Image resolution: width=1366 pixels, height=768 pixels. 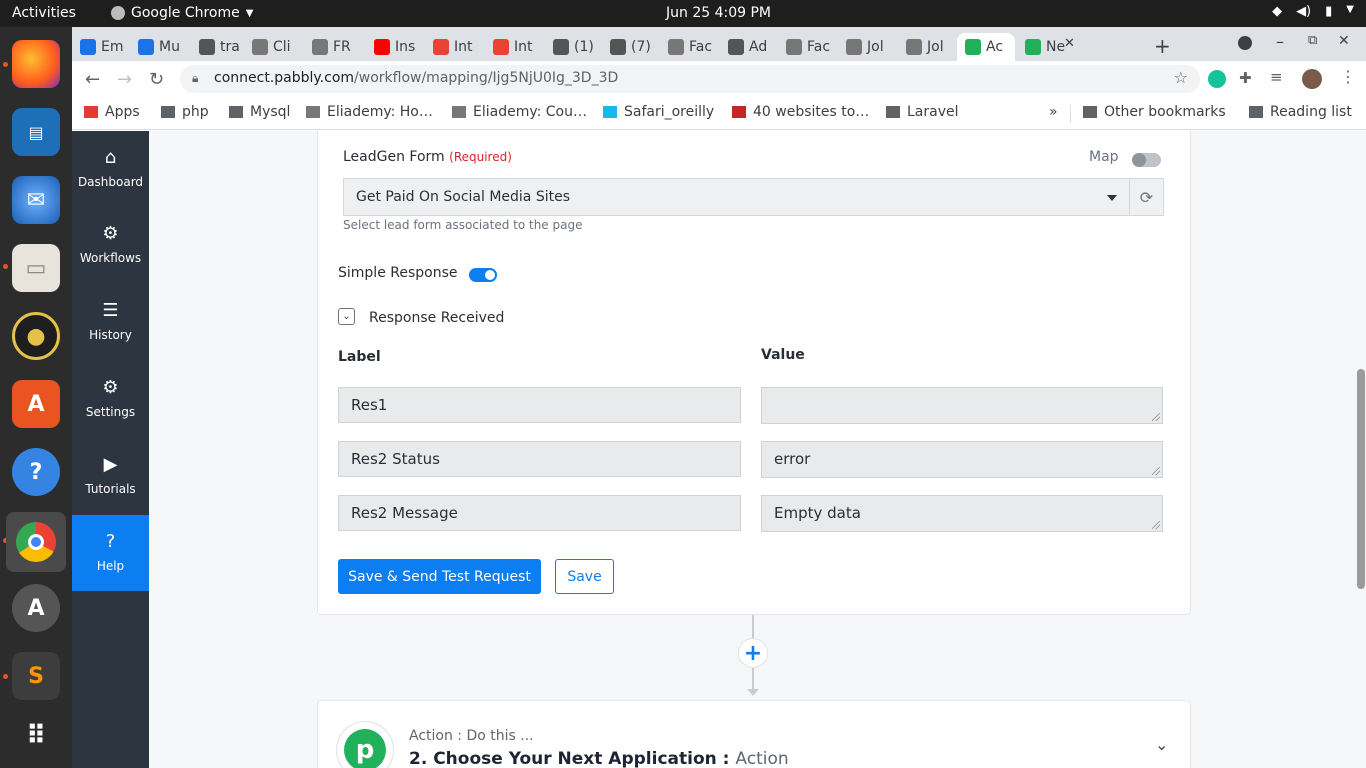 What do you see at coordinates (185, 112) in the screenshot?
I see `bookmark-item: php` at bounding box center [185, 112].